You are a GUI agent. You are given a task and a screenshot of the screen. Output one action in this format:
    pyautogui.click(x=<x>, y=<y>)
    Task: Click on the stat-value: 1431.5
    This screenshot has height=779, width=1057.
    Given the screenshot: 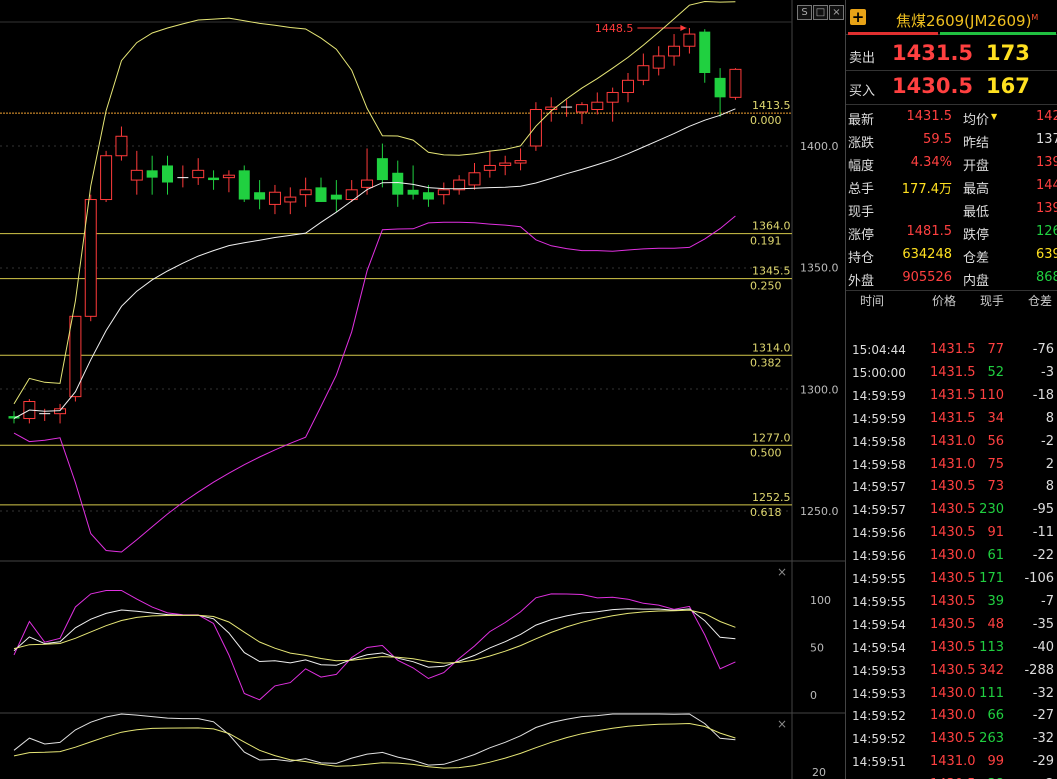 What is the action you would take?
    pyautogui.click(x=929, y=116)
    